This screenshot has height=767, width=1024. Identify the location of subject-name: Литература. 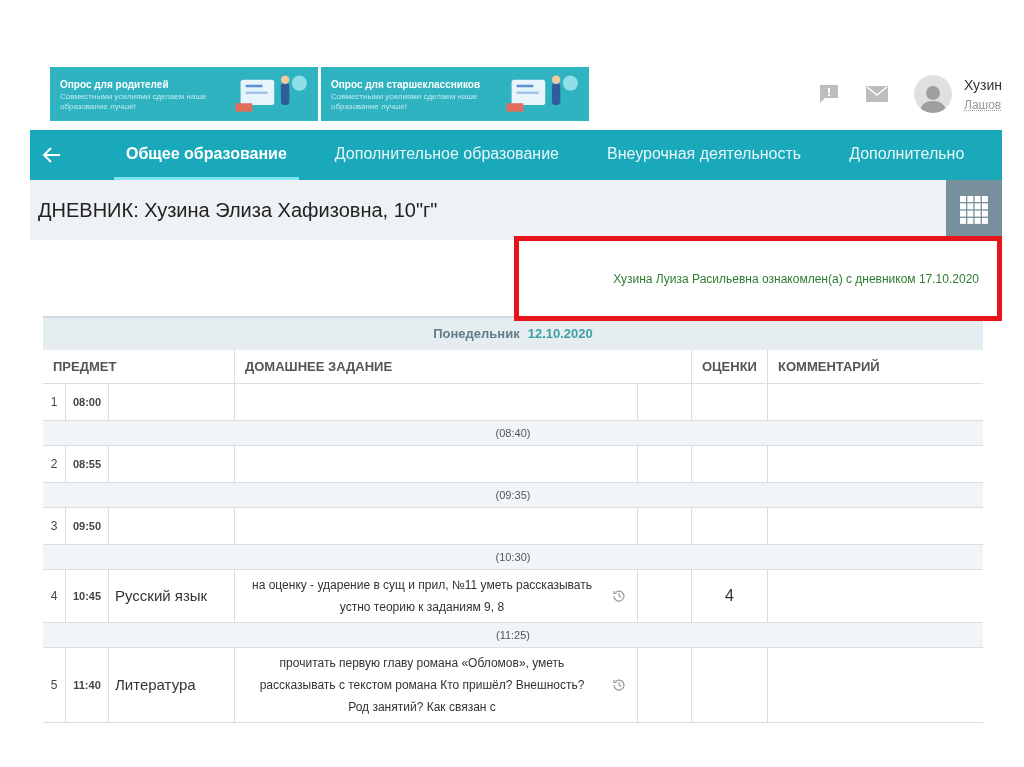
(155, 685).